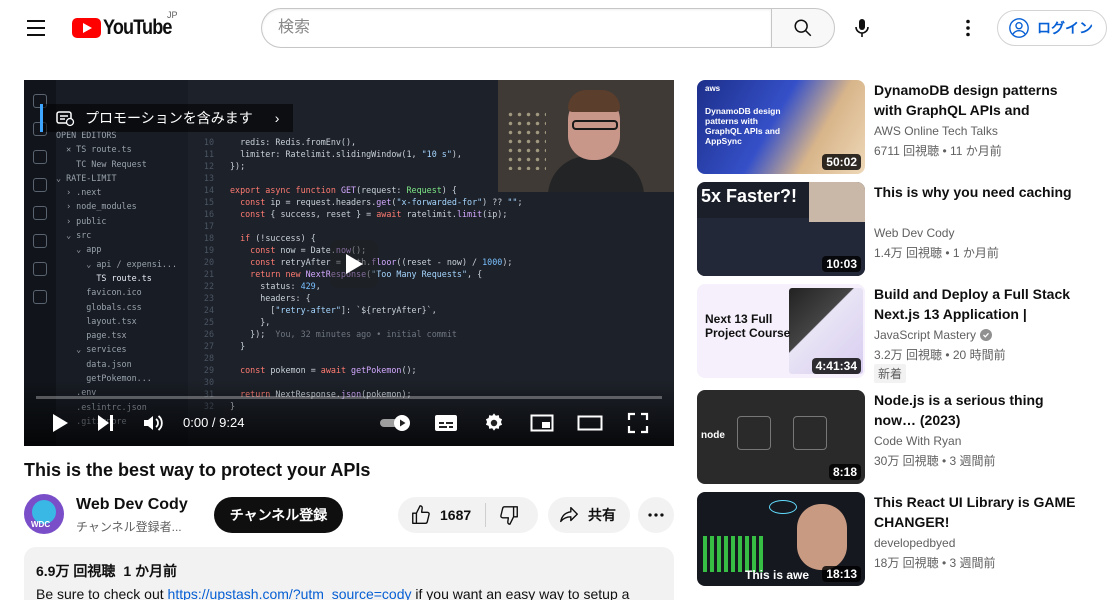 Image resolution: width=1109 pixels, height=600 pixels. I want to click on recommendation-title: This React UI Library is GAME CHANGER!, so click(979, 512).